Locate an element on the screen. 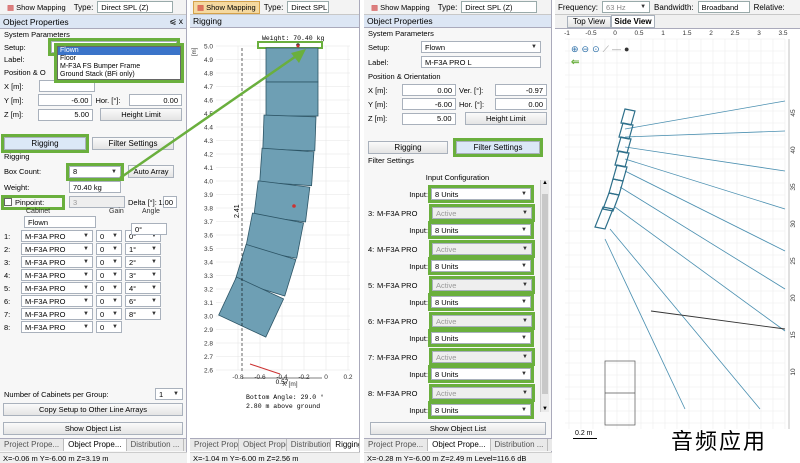  line-icon: — is located at coordinates (616, 49).